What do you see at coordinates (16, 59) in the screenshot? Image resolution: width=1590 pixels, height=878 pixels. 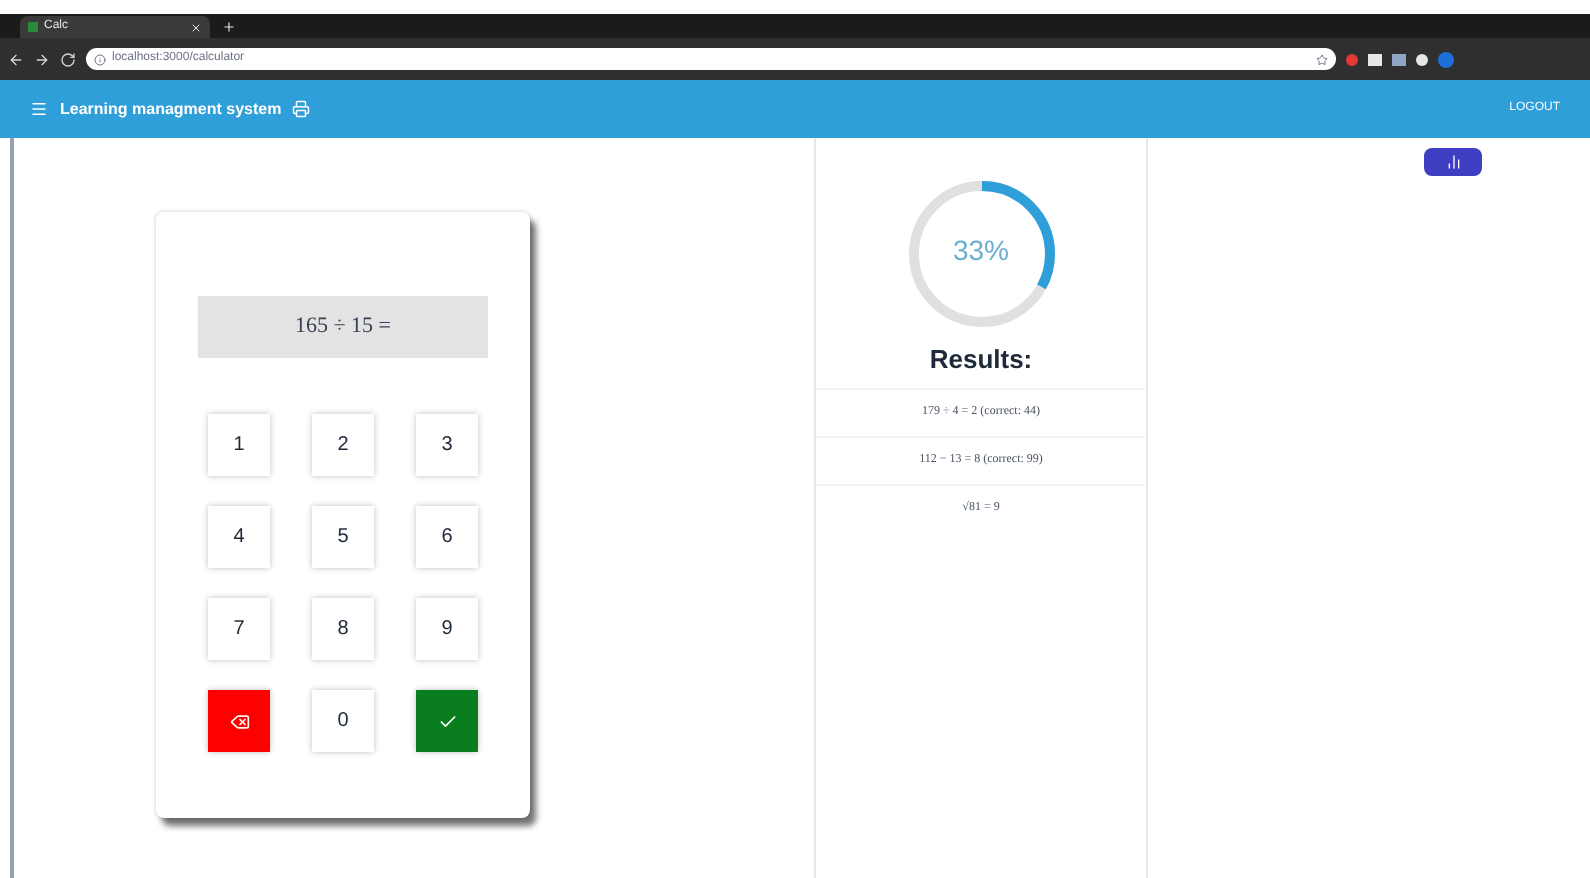 I see `back-icon` at bounding box center [16, 59].